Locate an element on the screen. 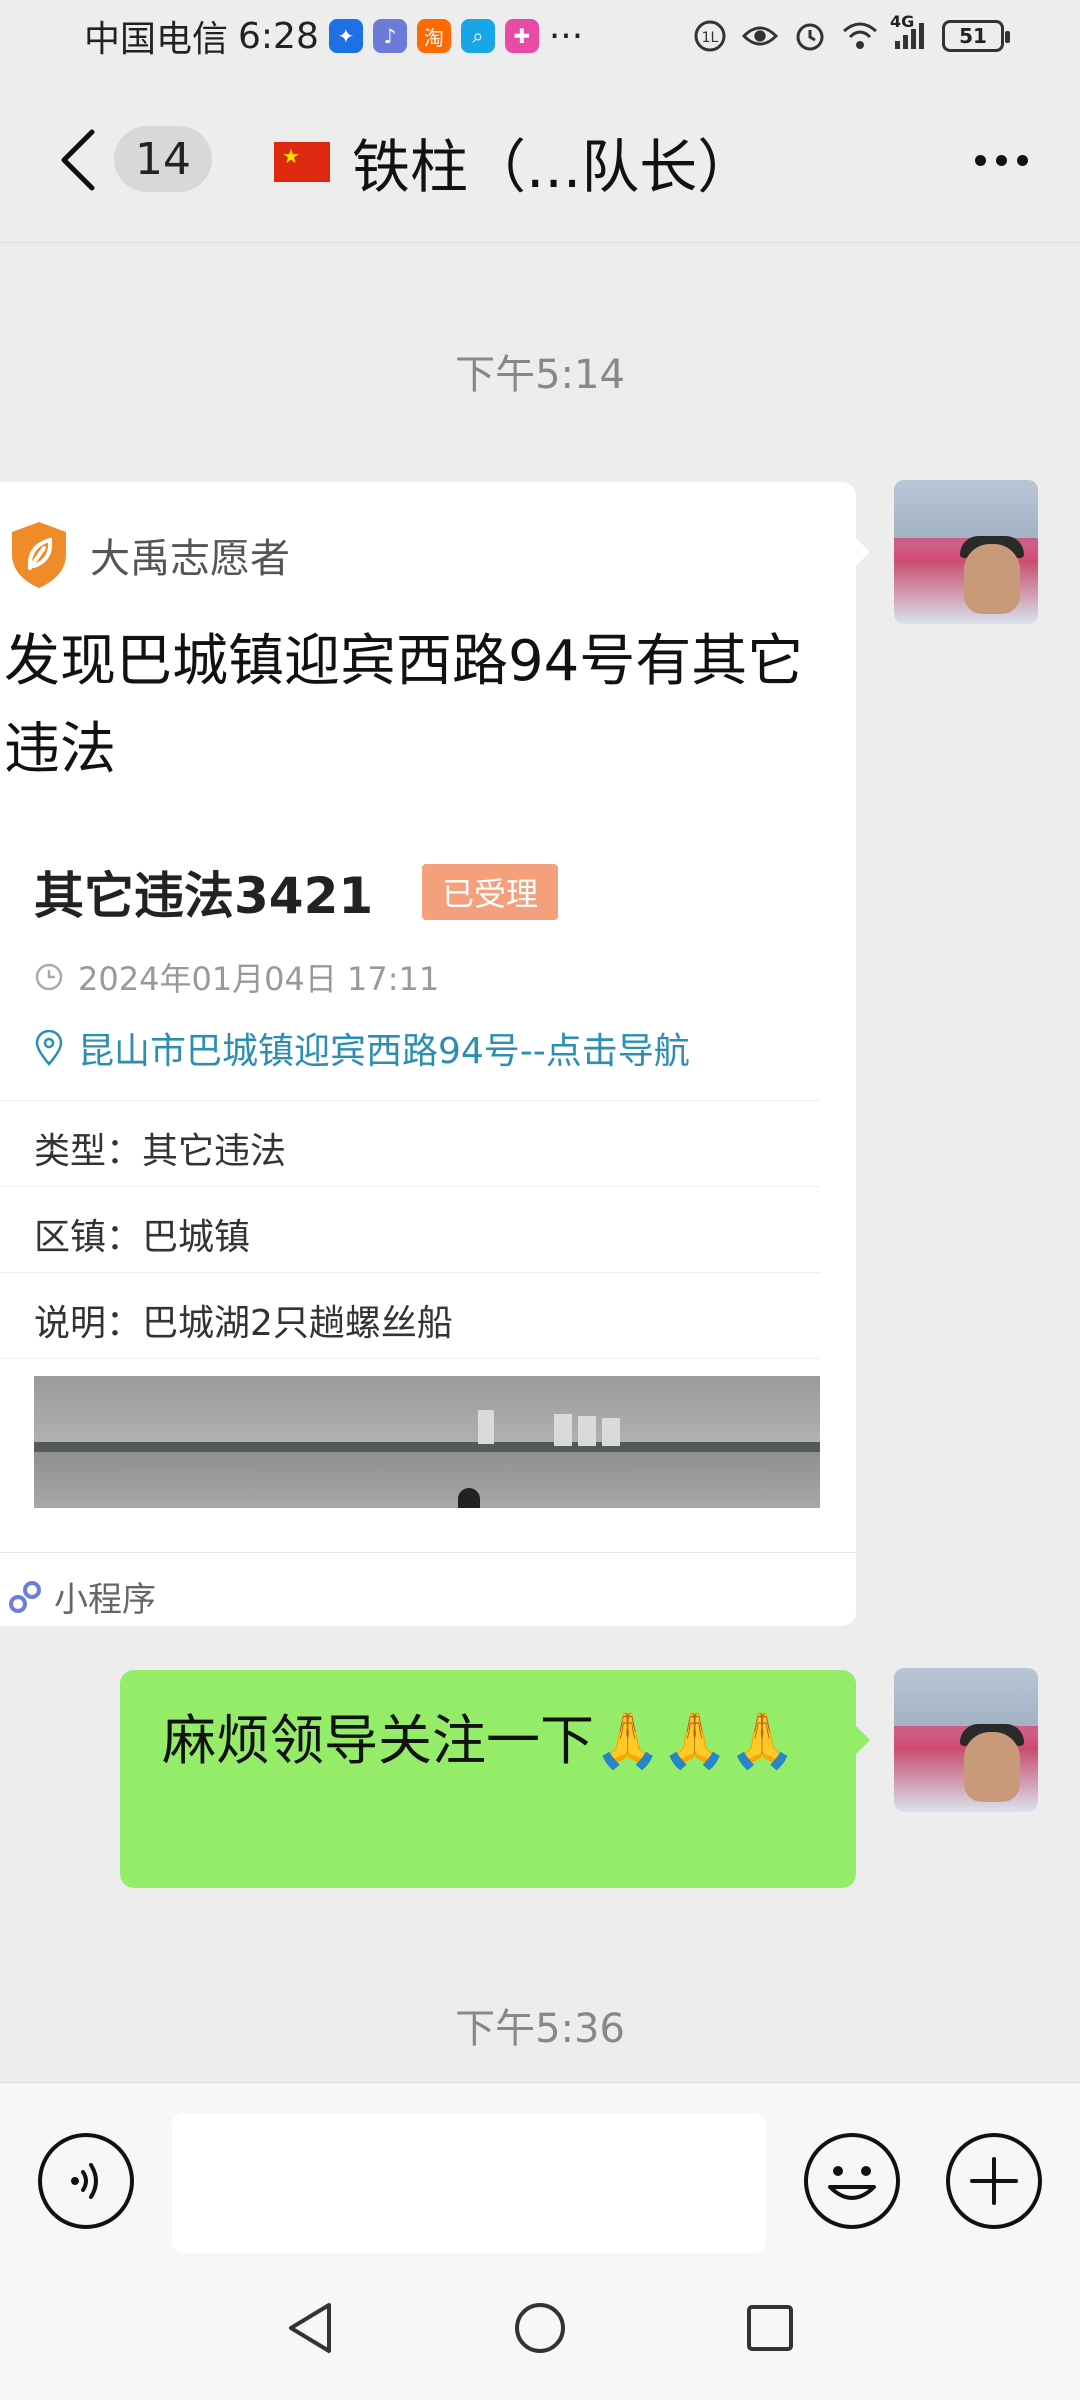 The image size is (1080, 2400). alarm-icon is located at coordinates (810, 36).